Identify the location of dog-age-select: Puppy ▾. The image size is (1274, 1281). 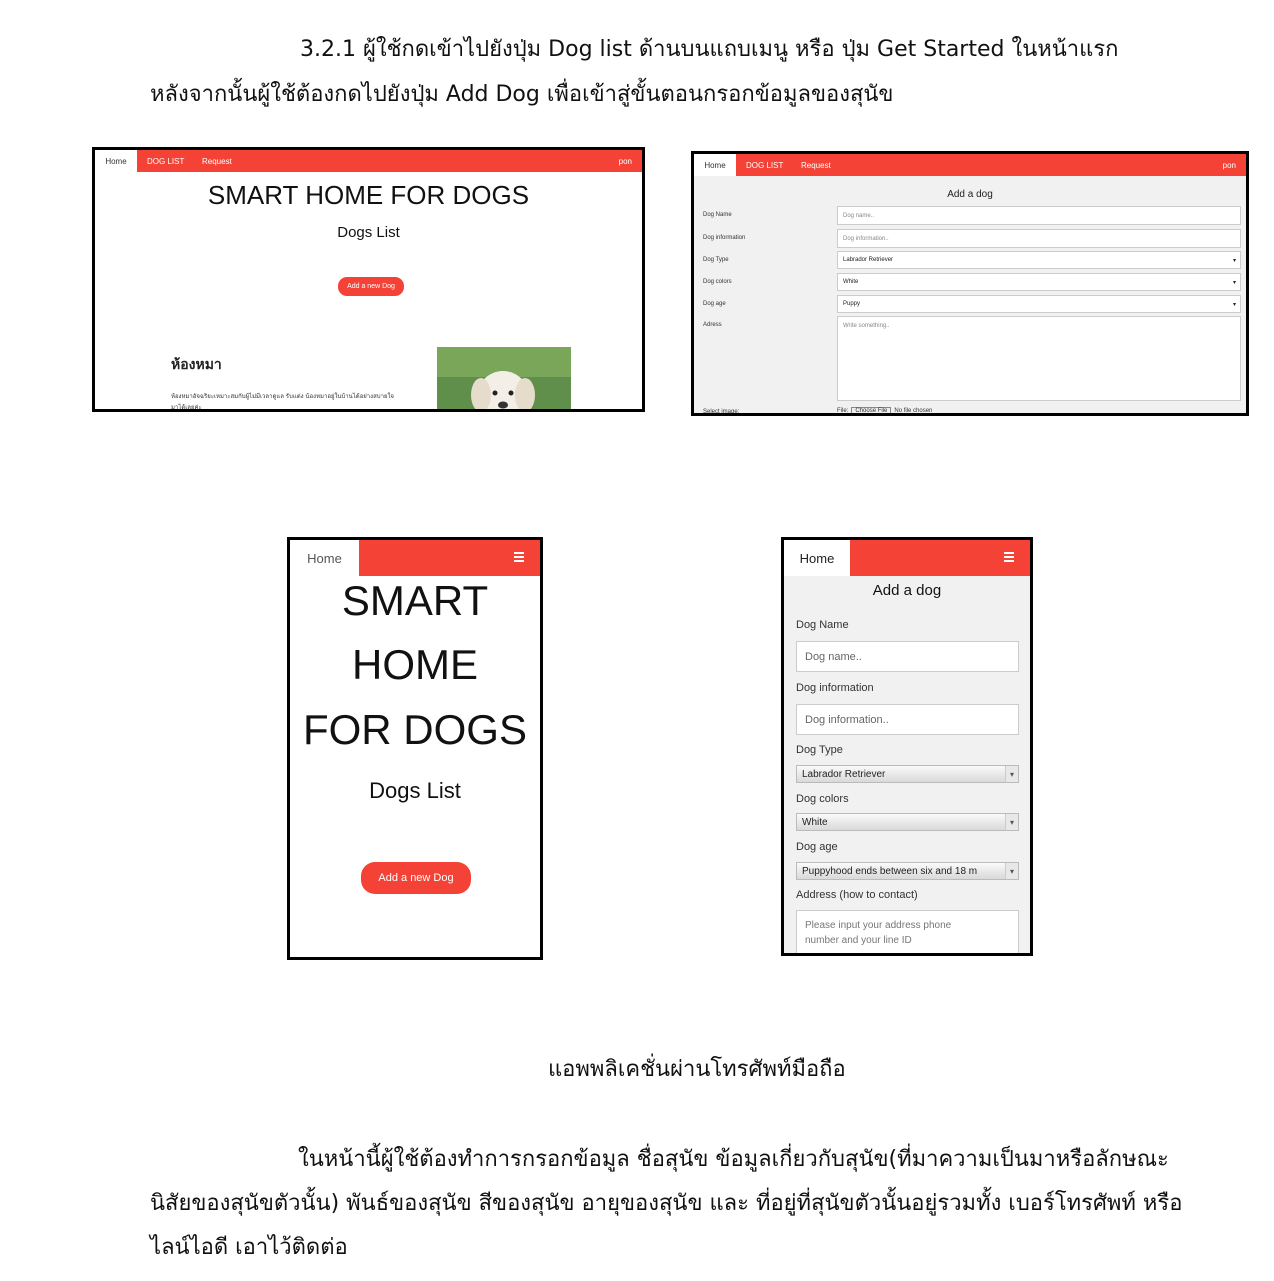
(1039, 304).